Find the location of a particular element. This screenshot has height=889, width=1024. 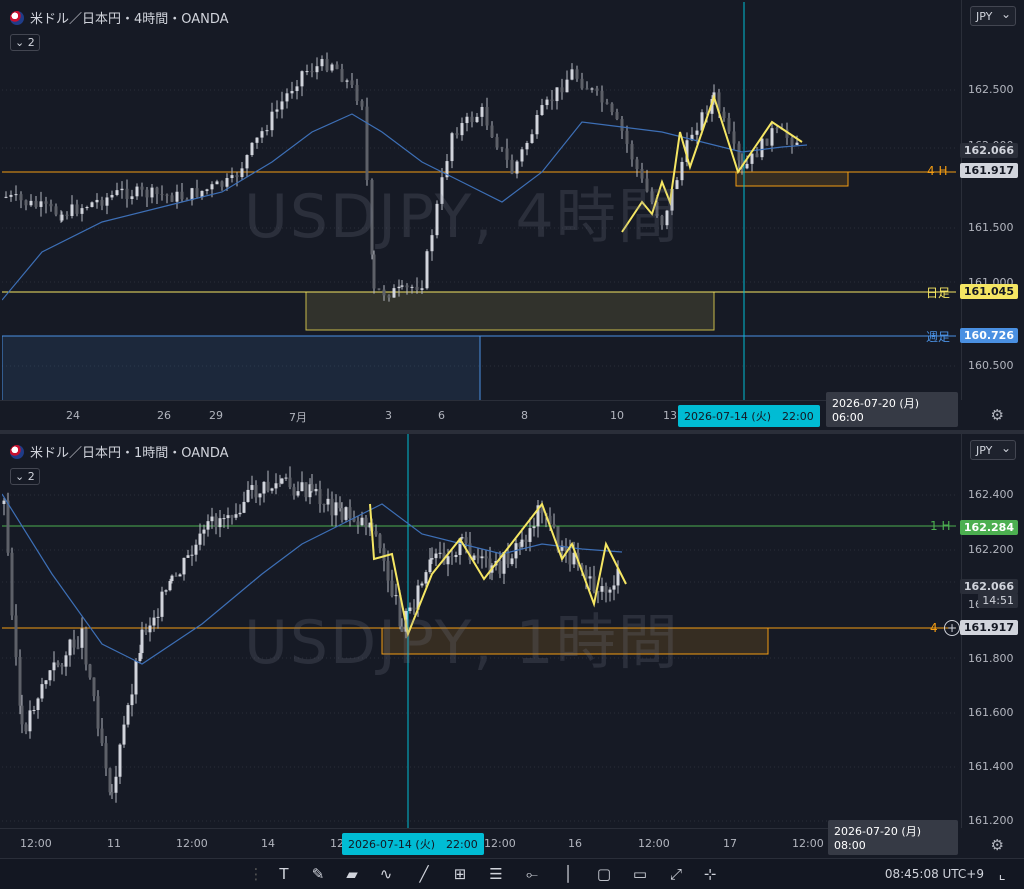

symbol-title-1h: 米ドル／日本円・1時間・OANDA is located at coordinates (119, 451).